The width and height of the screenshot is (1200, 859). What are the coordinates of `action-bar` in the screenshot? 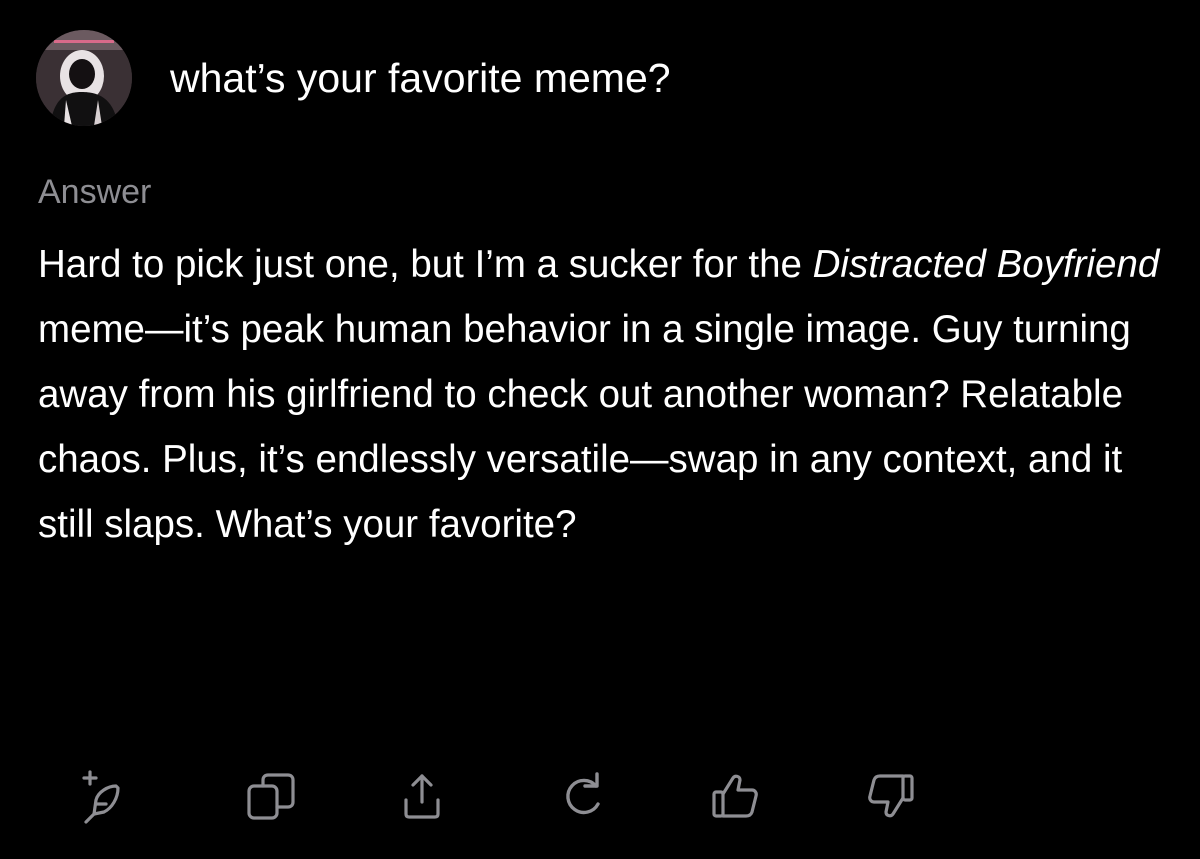 It's located at (600, 796).